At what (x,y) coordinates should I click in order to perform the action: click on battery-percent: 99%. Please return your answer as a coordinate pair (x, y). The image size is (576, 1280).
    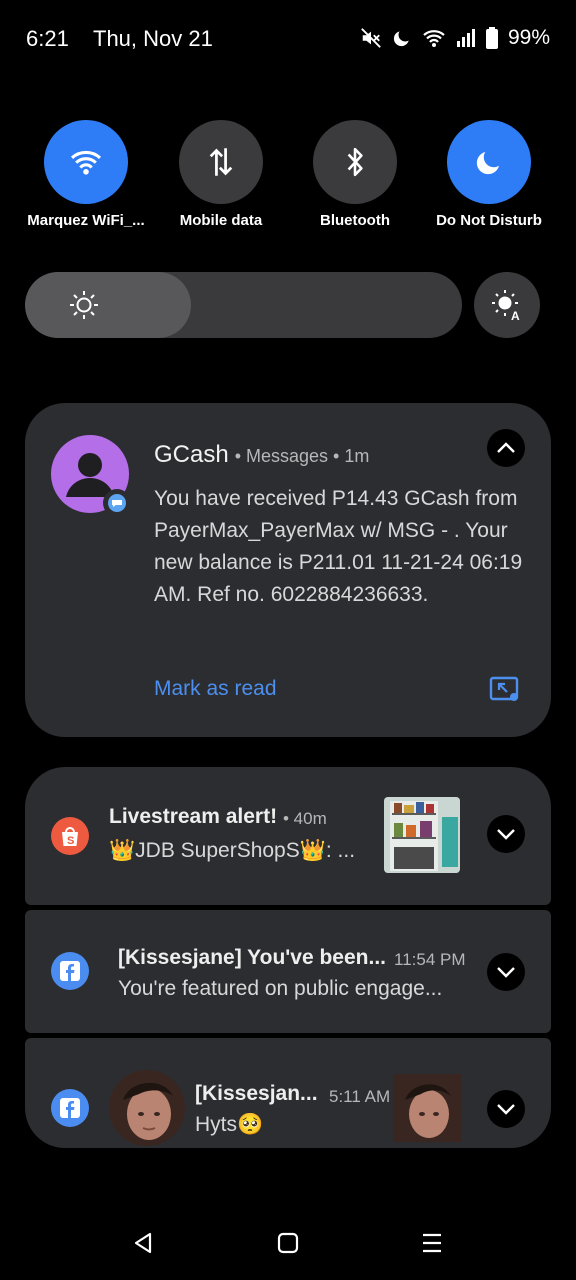
    Looking at the image, I should click on (528, 37).